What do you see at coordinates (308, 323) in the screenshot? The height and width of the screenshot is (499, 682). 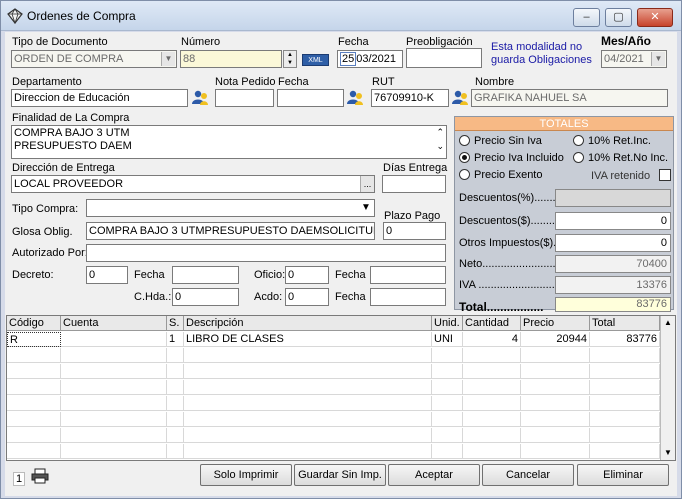 I see `col-descripcion: Descripción` at bounding box center [308, 323].